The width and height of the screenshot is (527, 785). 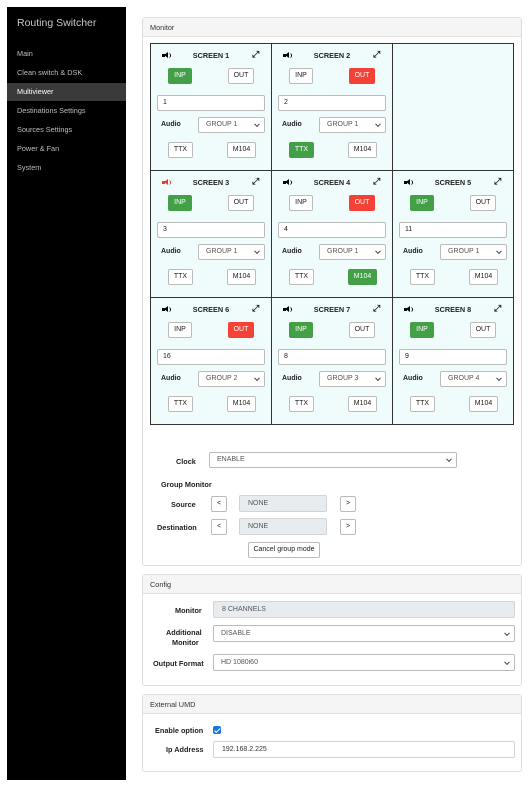 What do you see at coordinates (177, 527) in the screenshot?
I see `destination-label: Destination` at bounding box center [177, 527].